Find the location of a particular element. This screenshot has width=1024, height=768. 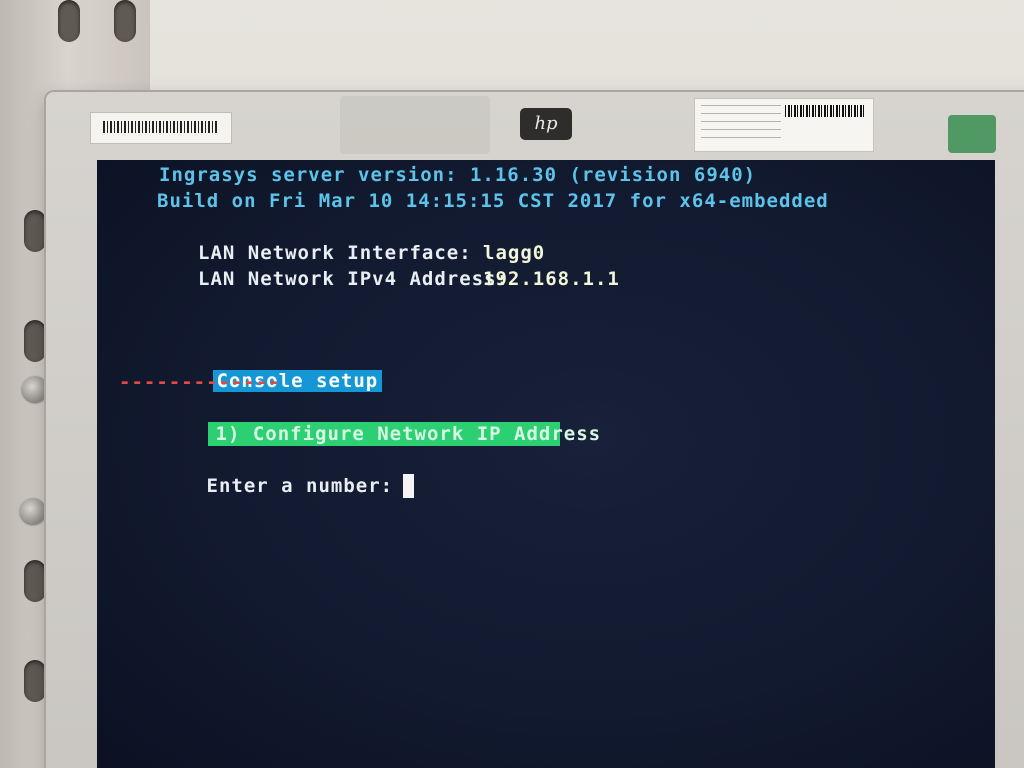

hp-logo: hp is located at coordinates (546, 124).